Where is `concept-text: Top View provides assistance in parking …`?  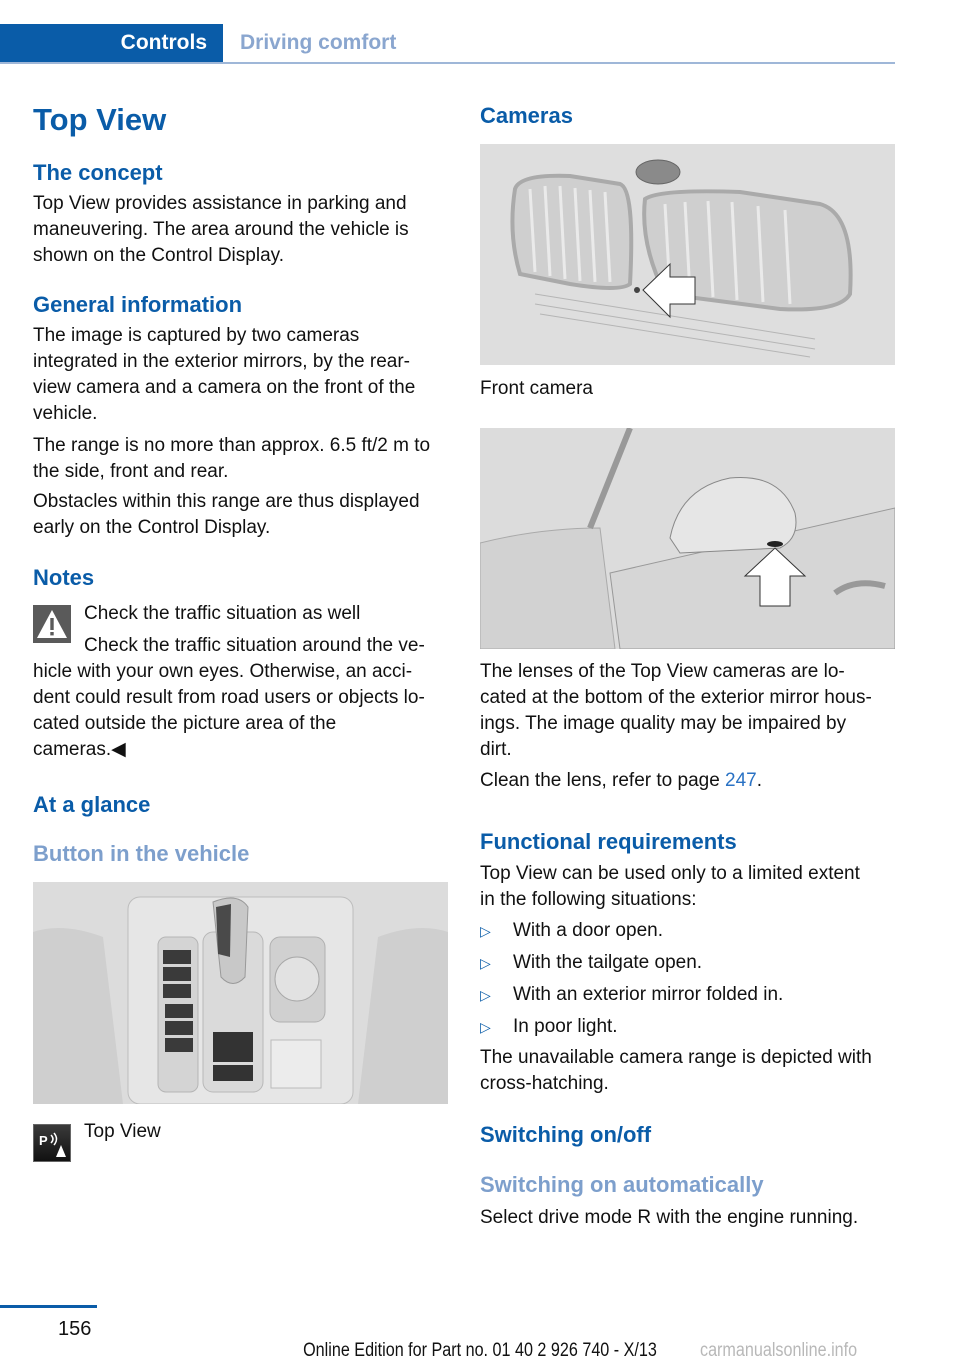 concept-text: Top View provides assistance in parking … is located at coordinates (221, 230).